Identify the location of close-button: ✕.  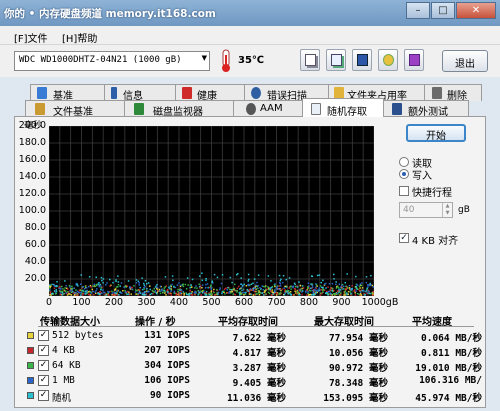
(476, 10).